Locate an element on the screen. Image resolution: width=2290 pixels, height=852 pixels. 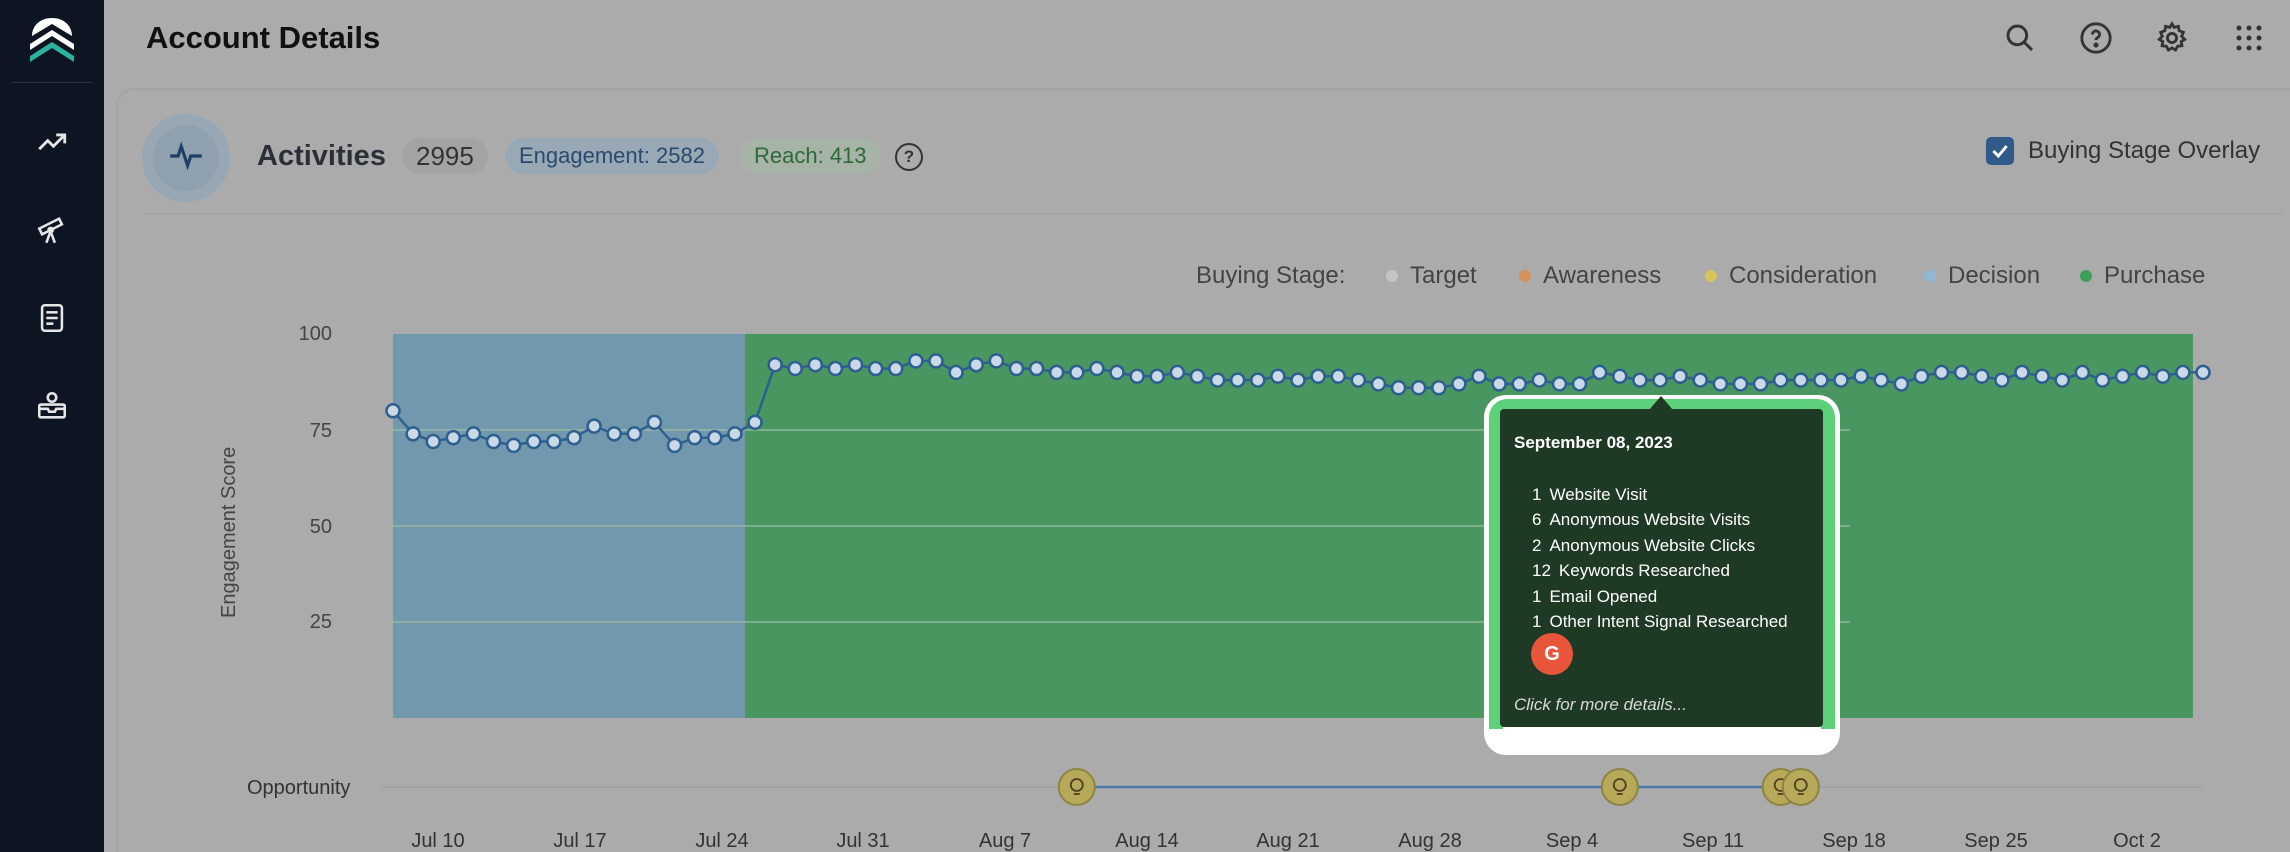
g2-logo-icon: G is located at coordinates (1552, 654).